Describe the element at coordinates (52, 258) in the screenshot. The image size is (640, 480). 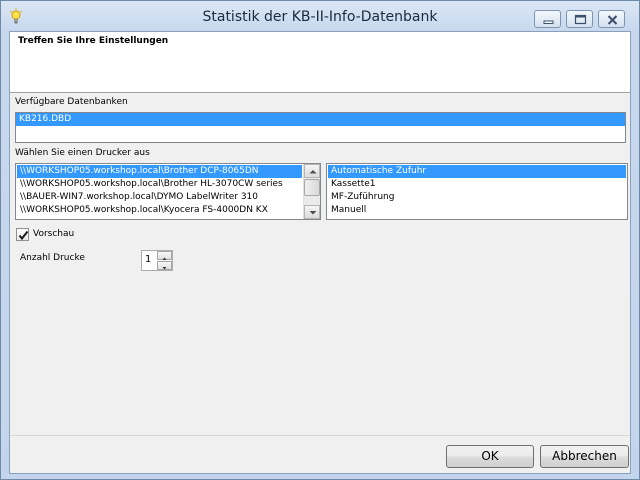
I see `copies-label: Anzahl Drucke` at that location.